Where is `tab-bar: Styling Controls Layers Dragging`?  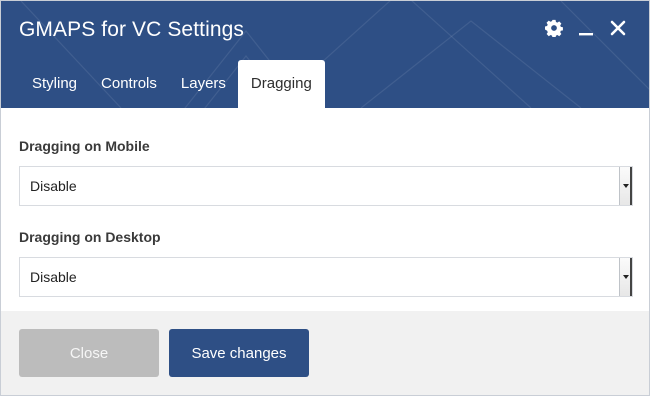
tab-bar: Styling Controls Layers Dragging is located at coordinates (172, 84).